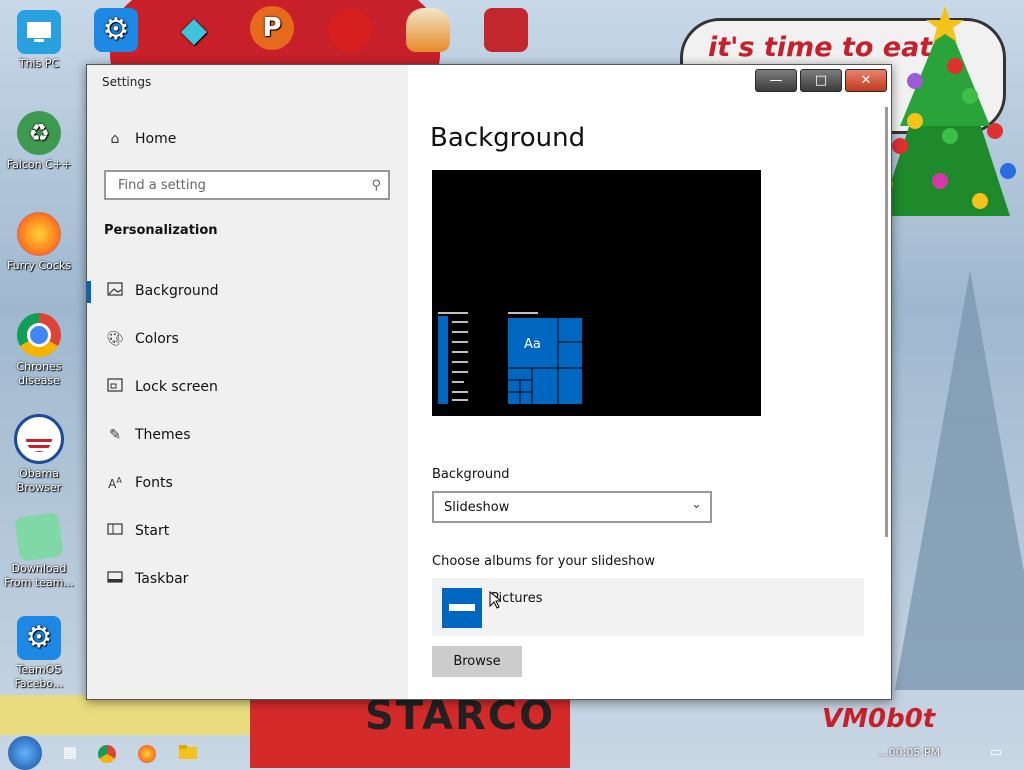 This screenshot has height=770, width=1024. Describe the element at coordinates (115, 531) in the screenshot. I see `start-icon` at that location.